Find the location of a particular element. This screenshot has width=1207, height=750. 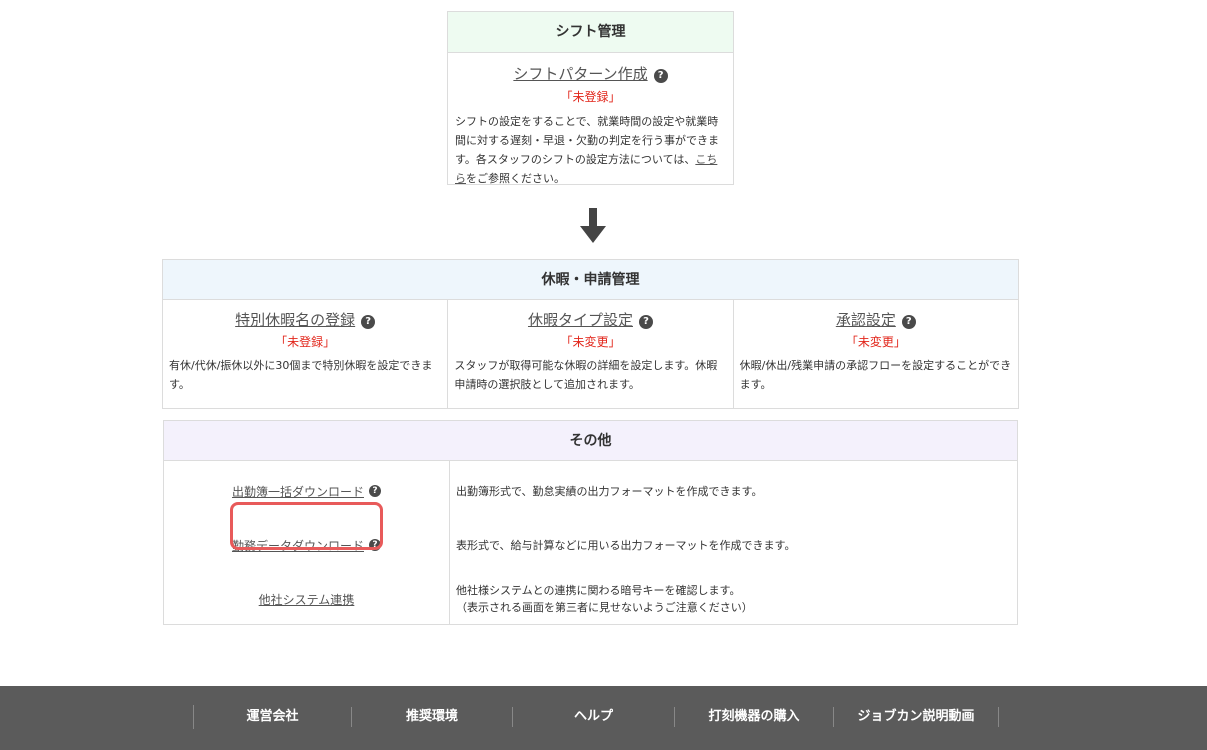

footer-link-tutorial-videos: ジョブカン説明動画 is located at coordinates (916, 717).